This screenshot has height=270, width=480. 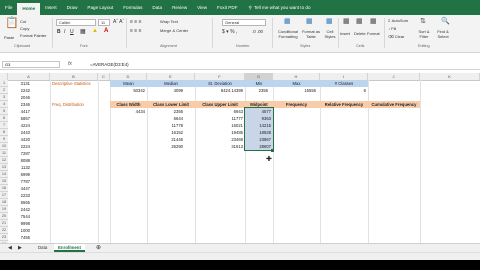 I want to click on lower-limit-cell: 16152, so click(x=166, y=132).